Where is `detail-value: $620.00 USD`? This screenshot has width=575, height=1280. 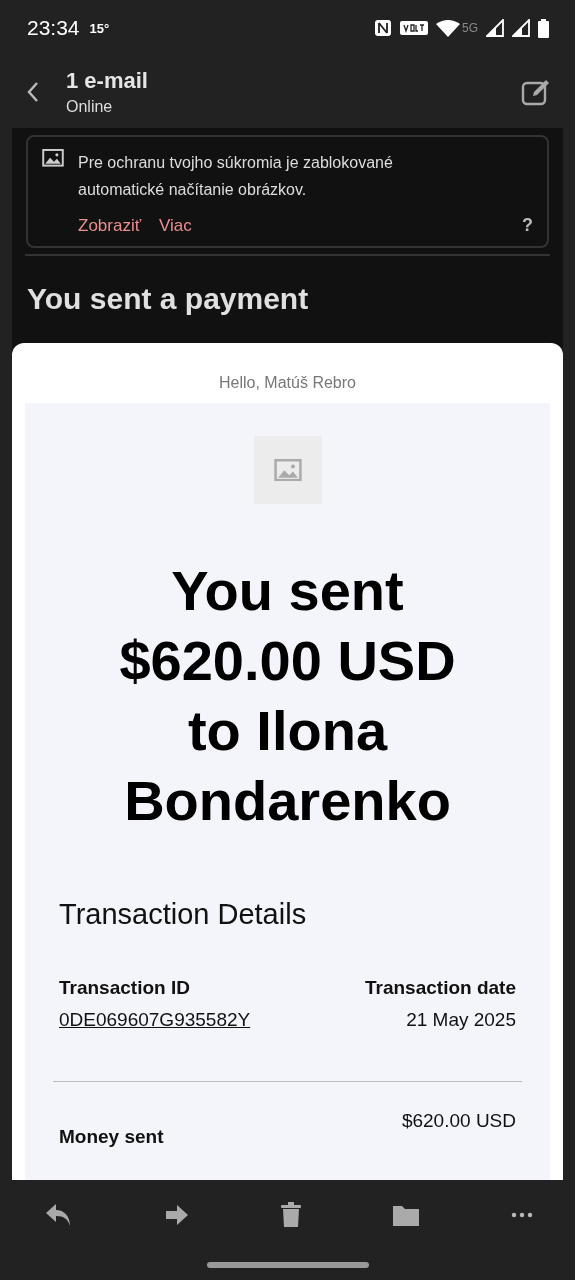 detail-value: $620.00 USD is located at coordinates (458, 1121).